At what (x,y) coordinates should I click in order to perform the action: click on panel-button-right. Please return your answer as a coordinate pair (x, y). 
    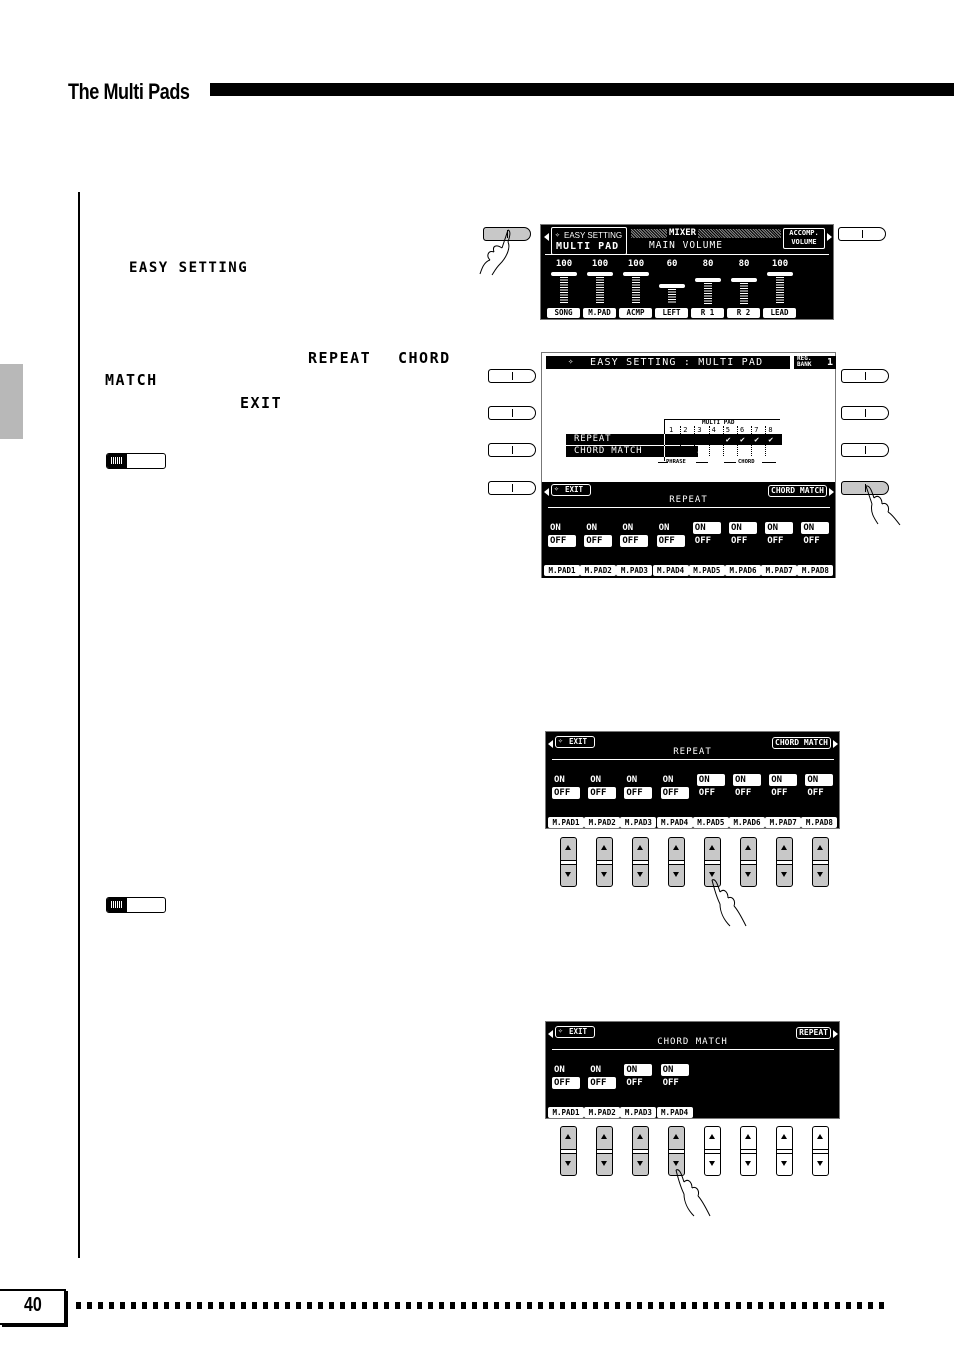
    Looking at the image, I should click on (862, 234).